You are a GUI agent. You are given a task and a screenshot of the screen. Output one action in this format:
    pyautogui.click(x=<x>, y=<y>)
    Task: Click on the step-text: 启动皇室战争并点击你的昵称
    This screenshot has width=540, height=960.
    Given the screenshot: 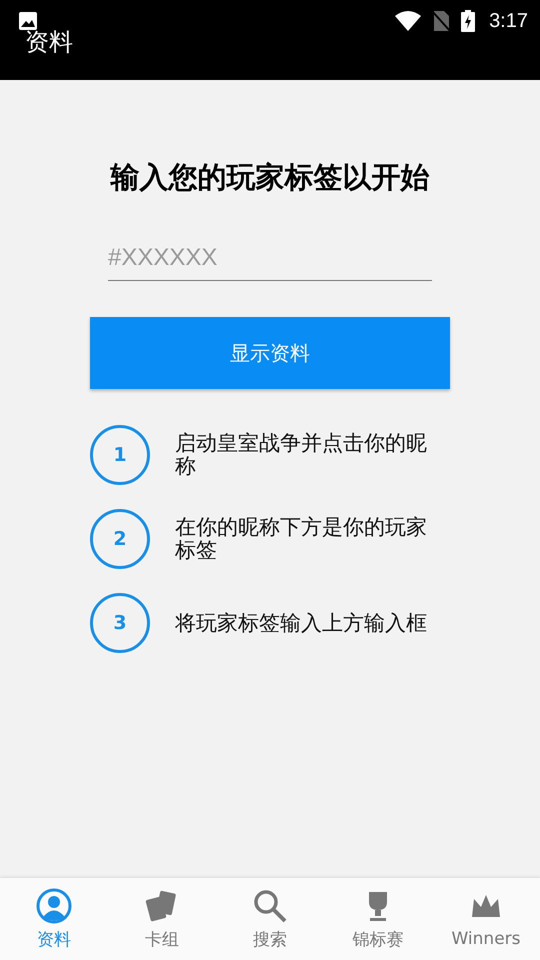 What is the action you would take?
    pyautogui.click(x=301, y=455)
    